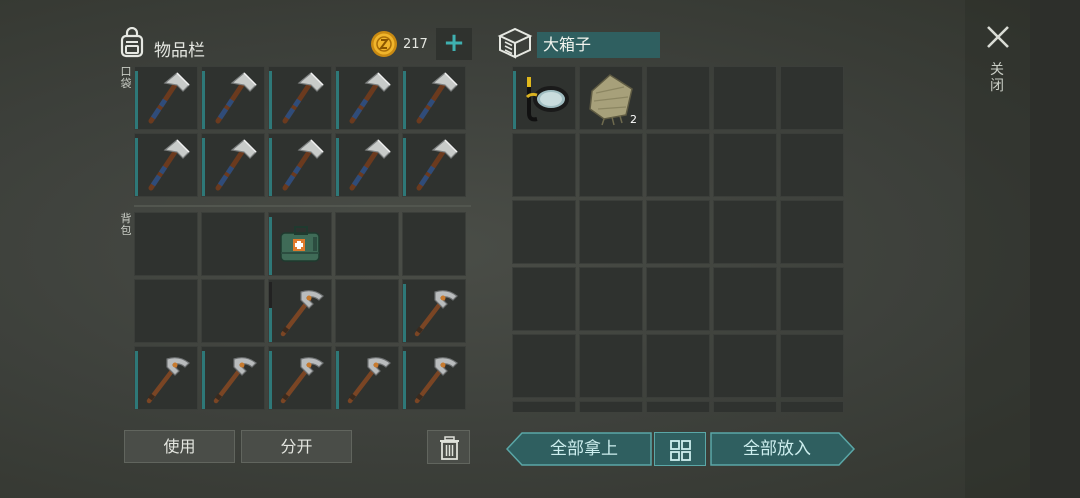 The image size is (1080, 498). Describe the element at coordinates (132, 42) in the screenshot. I see `backpack-icon` at that location.